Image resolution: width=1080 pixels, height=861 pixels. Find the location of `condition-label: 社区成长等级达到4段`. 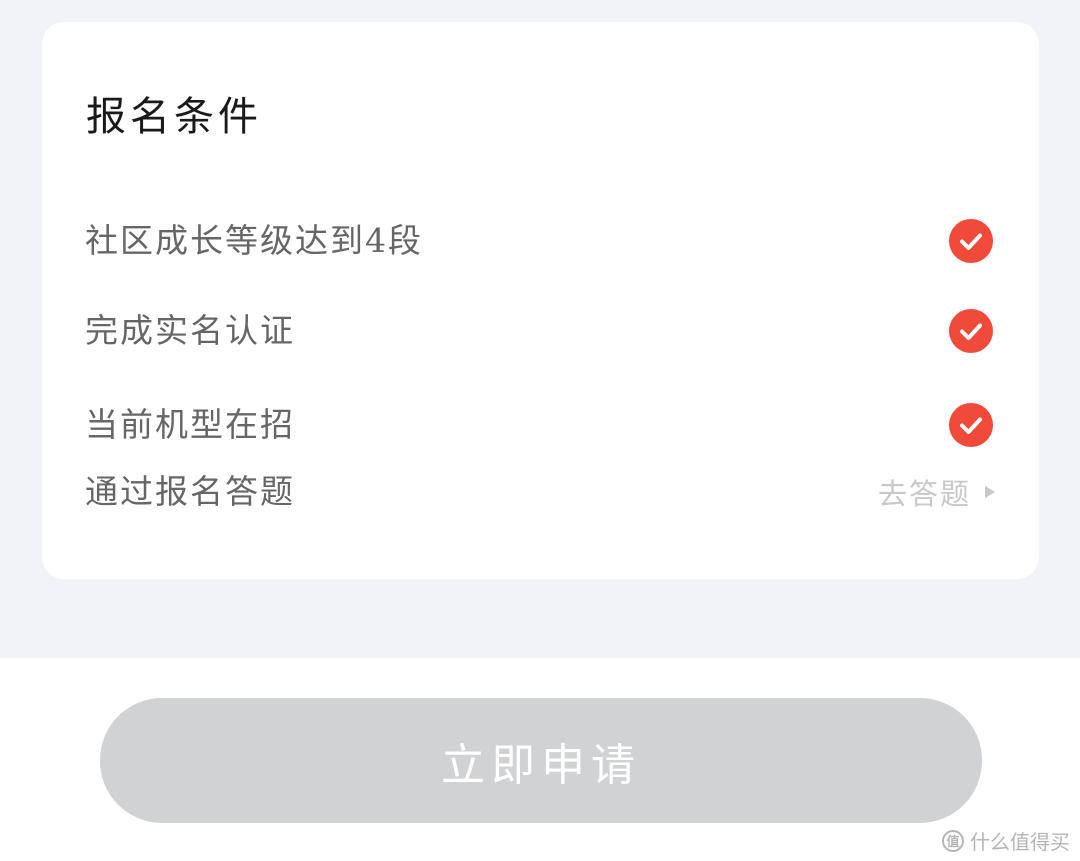

condition-label: 社区成长等级达到4段 is located at coordinates (254, 240).